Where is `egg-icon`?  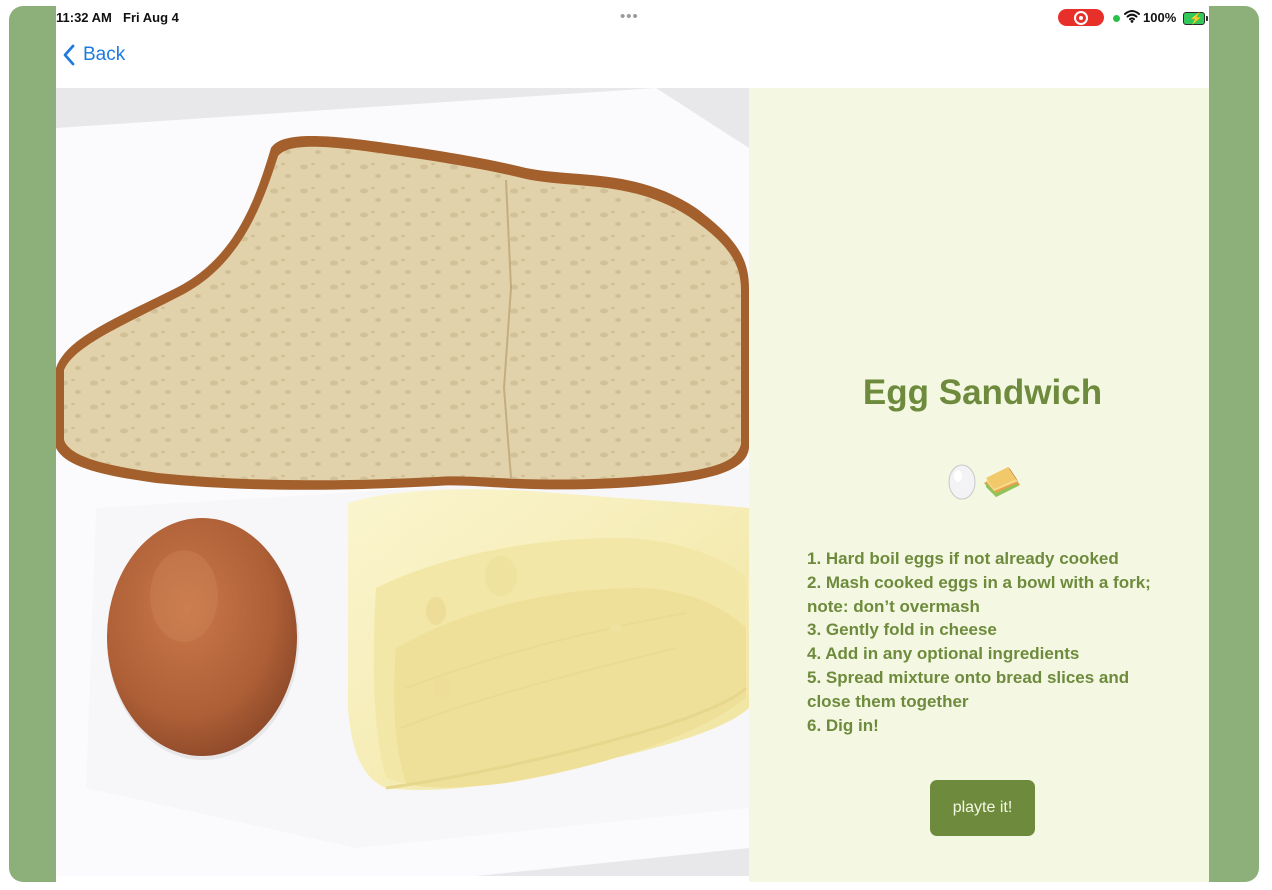
egg-icon is located at coordinates (962, 482).